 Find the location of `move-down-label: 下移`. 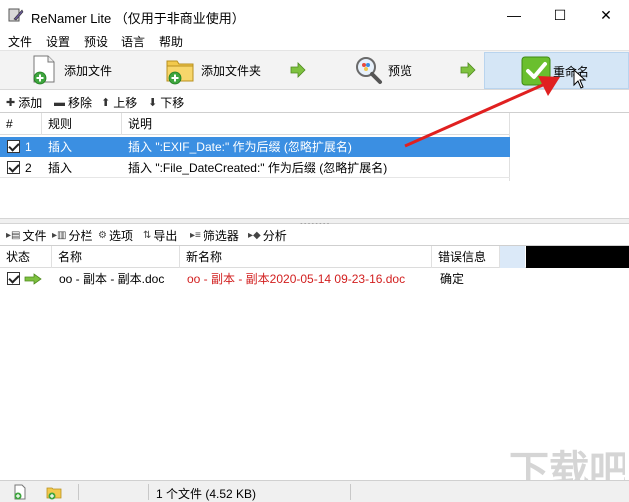

move-down-label: 下移 is located at coordinates (172, 103).